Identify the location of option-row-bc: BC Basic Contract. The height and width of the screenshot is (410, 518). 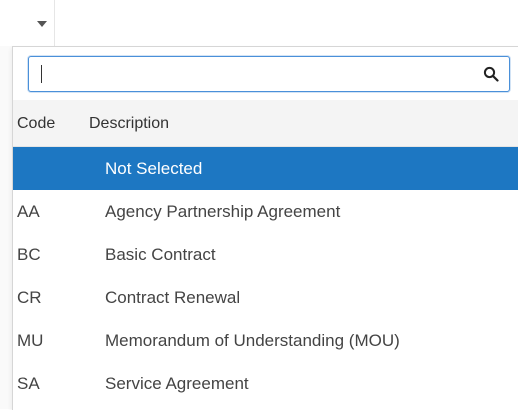
(265, 254).